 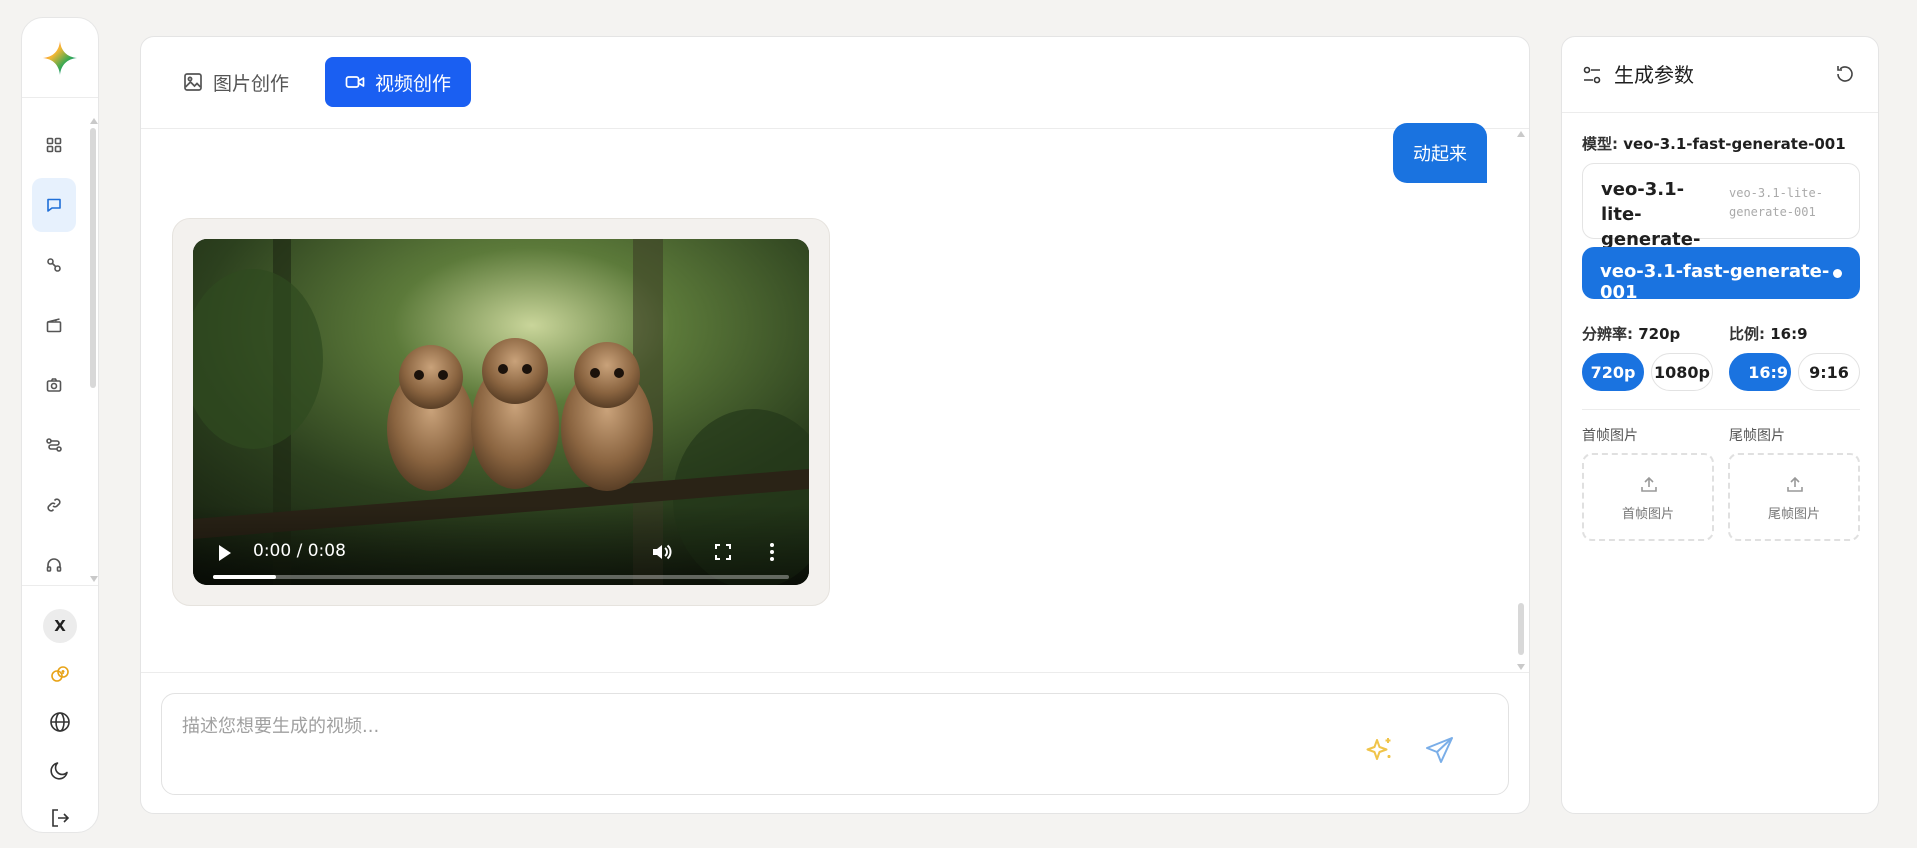 What do you see at coordinates (730, 740) in the screenshot?
I see `prompt-input` at bounding box center [730, 740].